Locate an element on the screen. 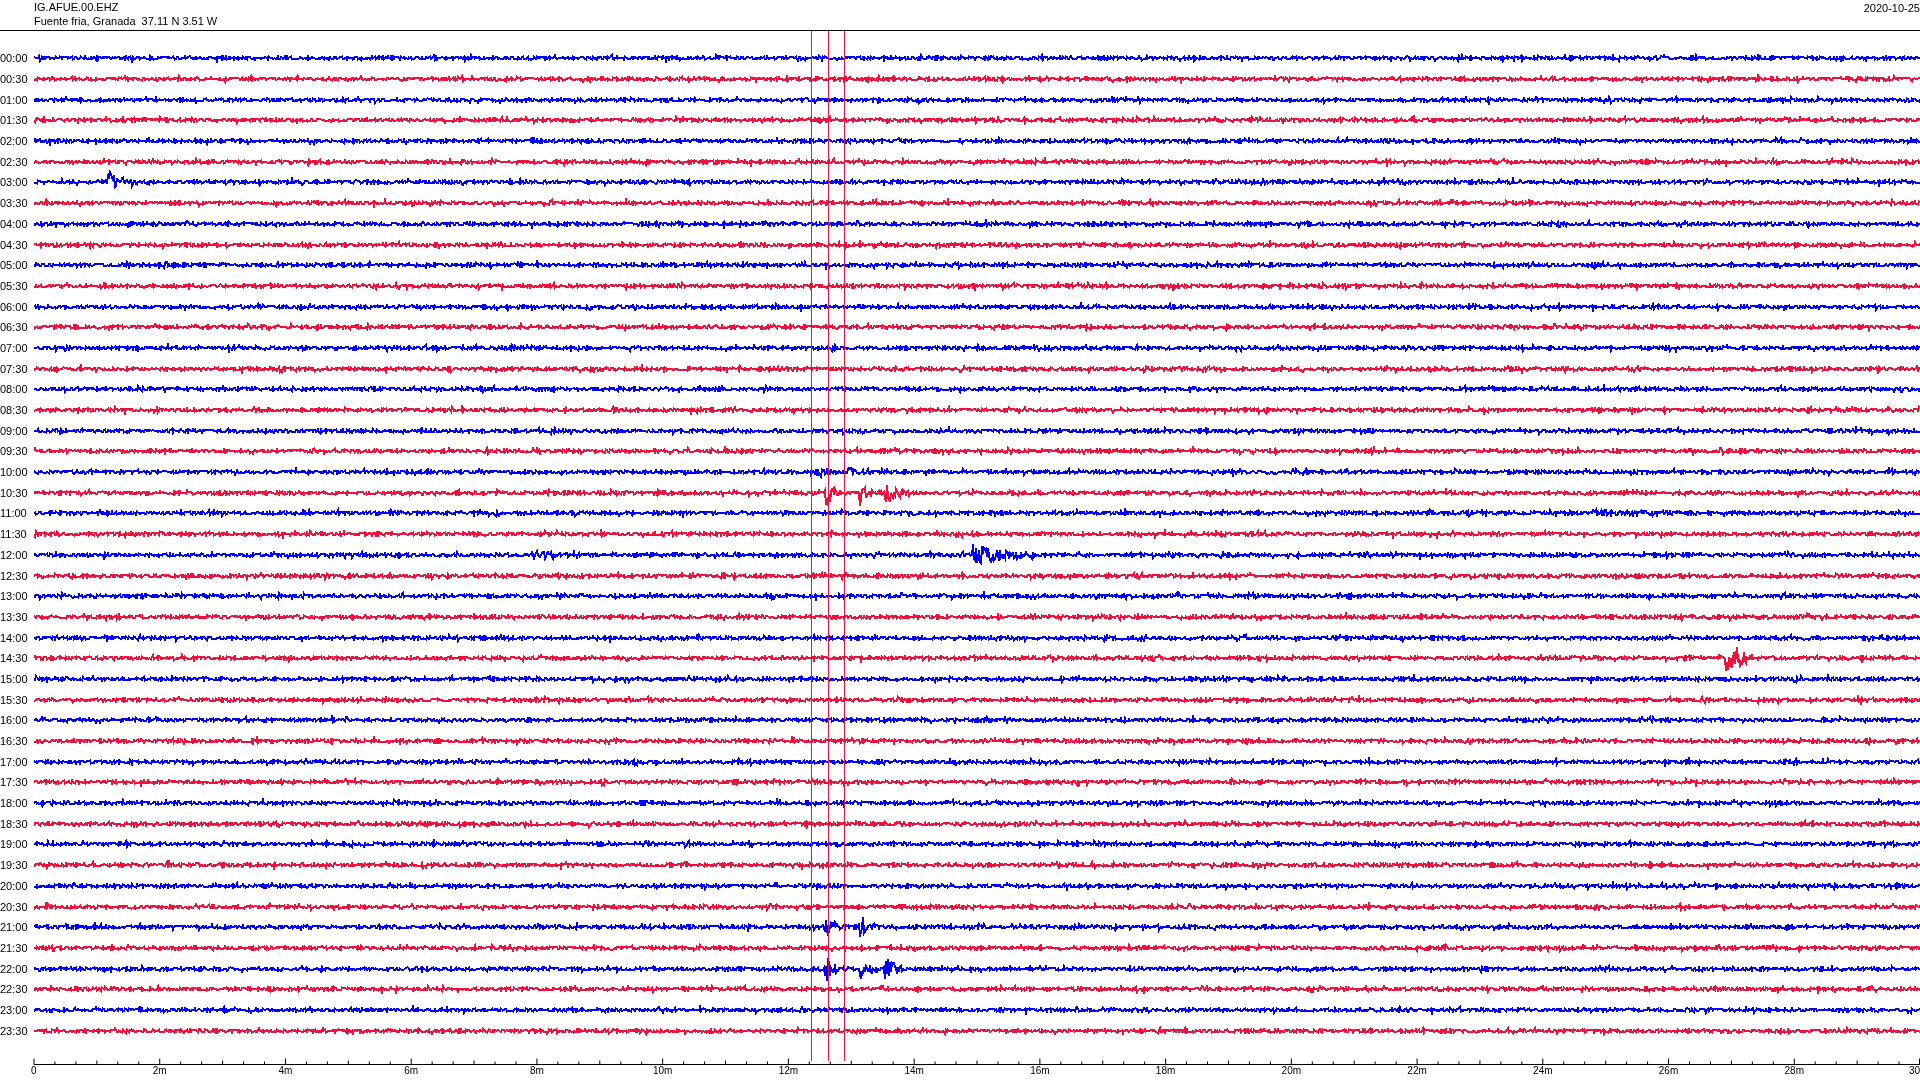 This screenshot has width=1920, height=1080. date-label: 2020-10-25 is located at coordinates (1891, 8).